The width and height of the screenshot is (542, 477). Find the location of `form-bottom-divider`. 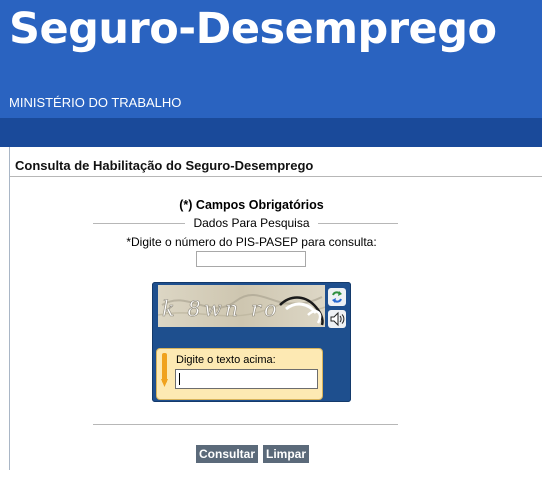

form-bottom-divider is located at coordinates (245, 424).